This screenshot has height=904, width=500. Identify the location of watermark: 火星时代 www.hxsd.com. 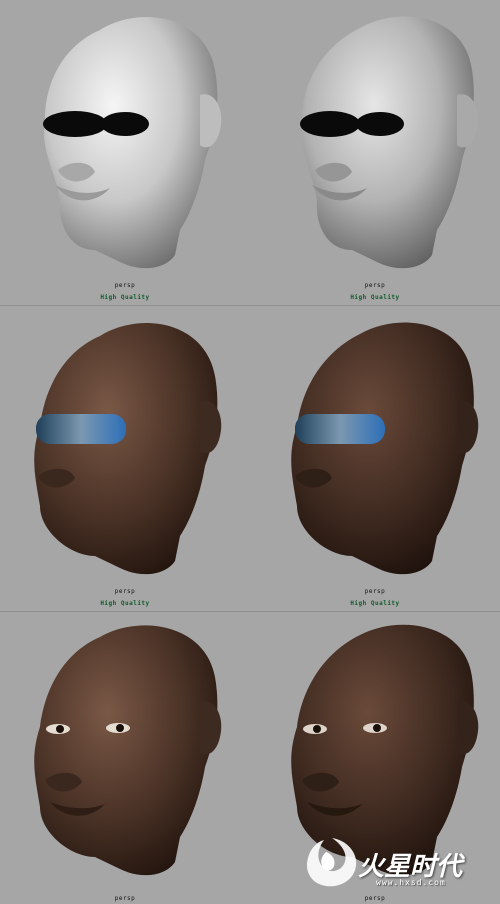
(397, 864).